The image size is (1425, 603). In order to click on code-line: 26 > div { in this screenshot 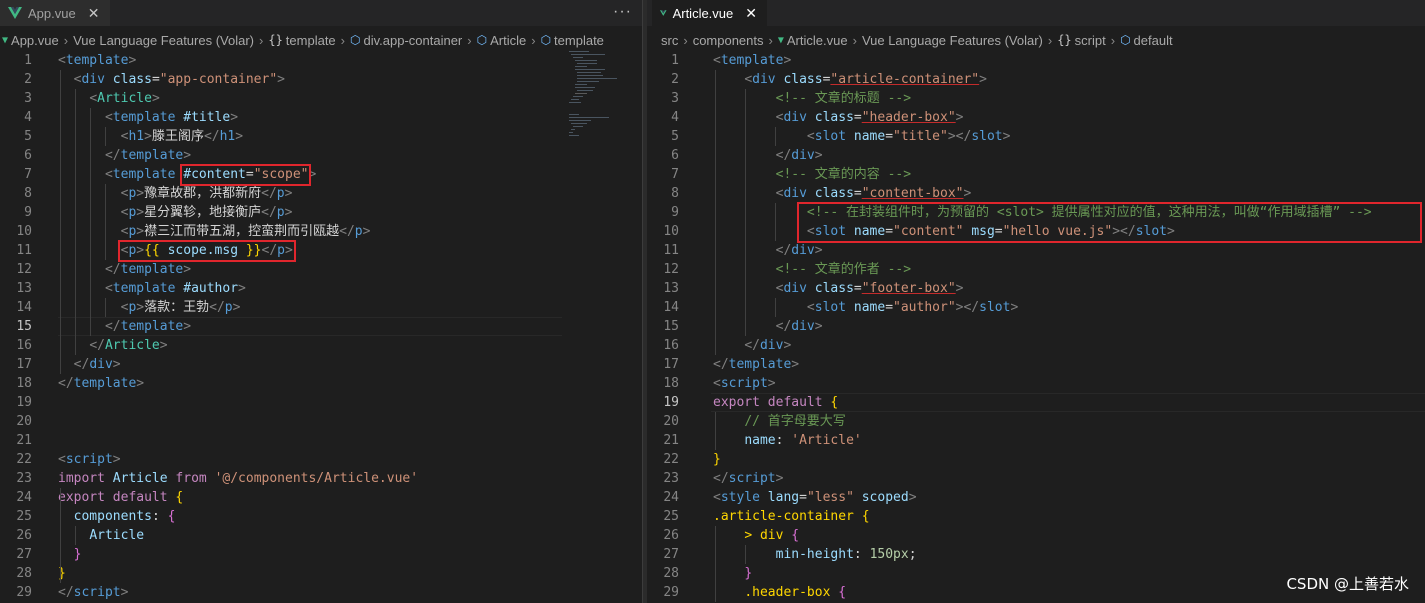, I will do `click(1036, 535)`.